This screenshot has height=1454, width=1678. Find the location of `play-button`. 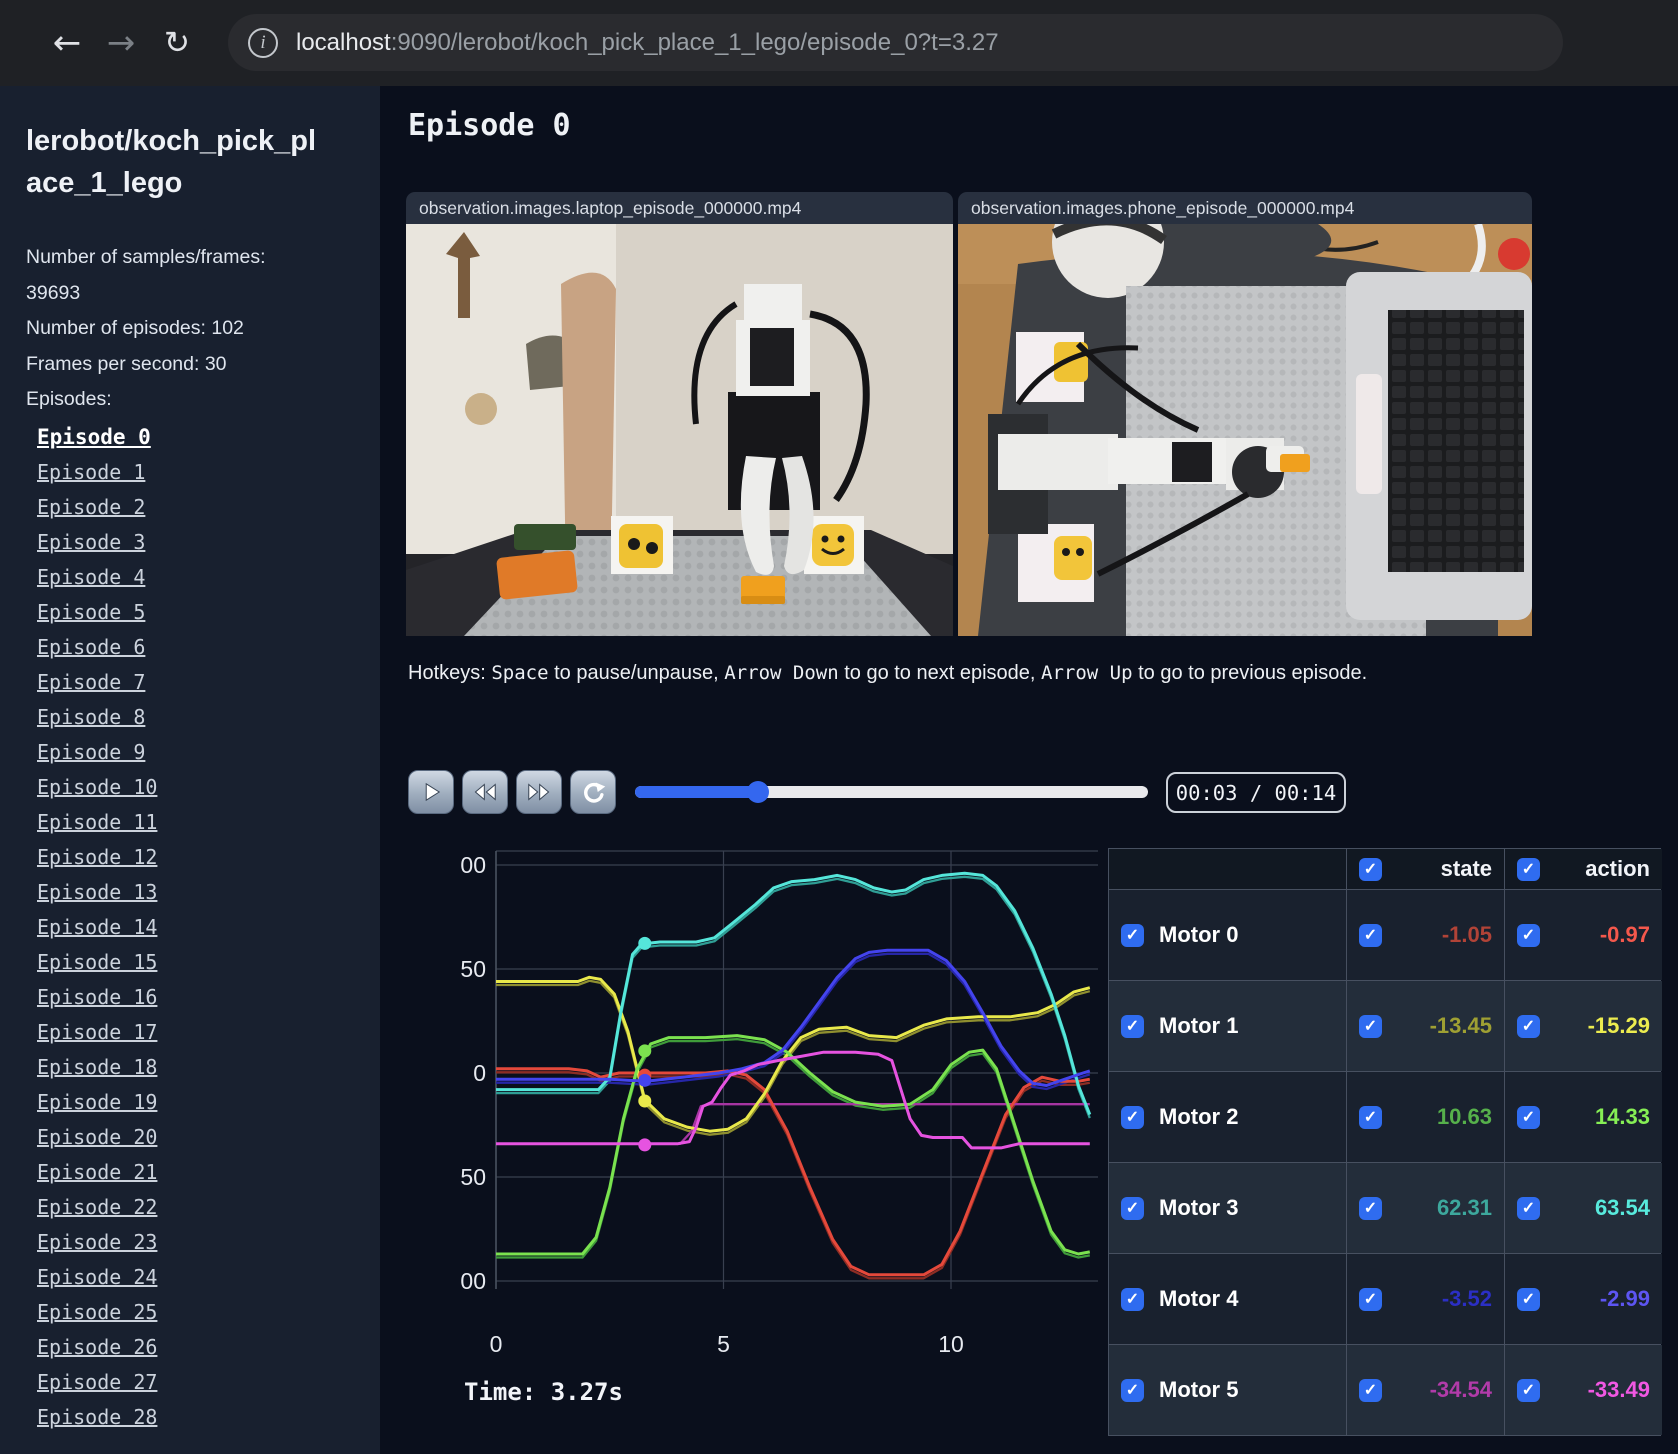

play-button is located at coordinates (431, 792).